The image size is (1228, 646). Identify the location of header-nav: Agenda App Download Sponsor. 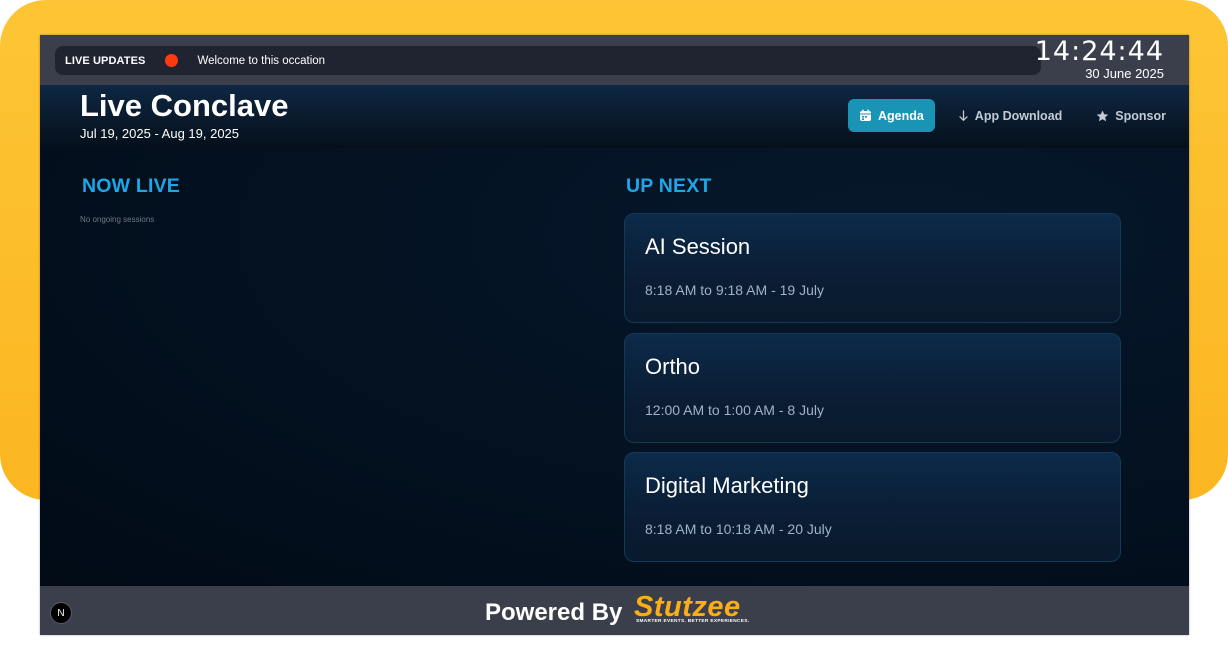
(1018, 115).